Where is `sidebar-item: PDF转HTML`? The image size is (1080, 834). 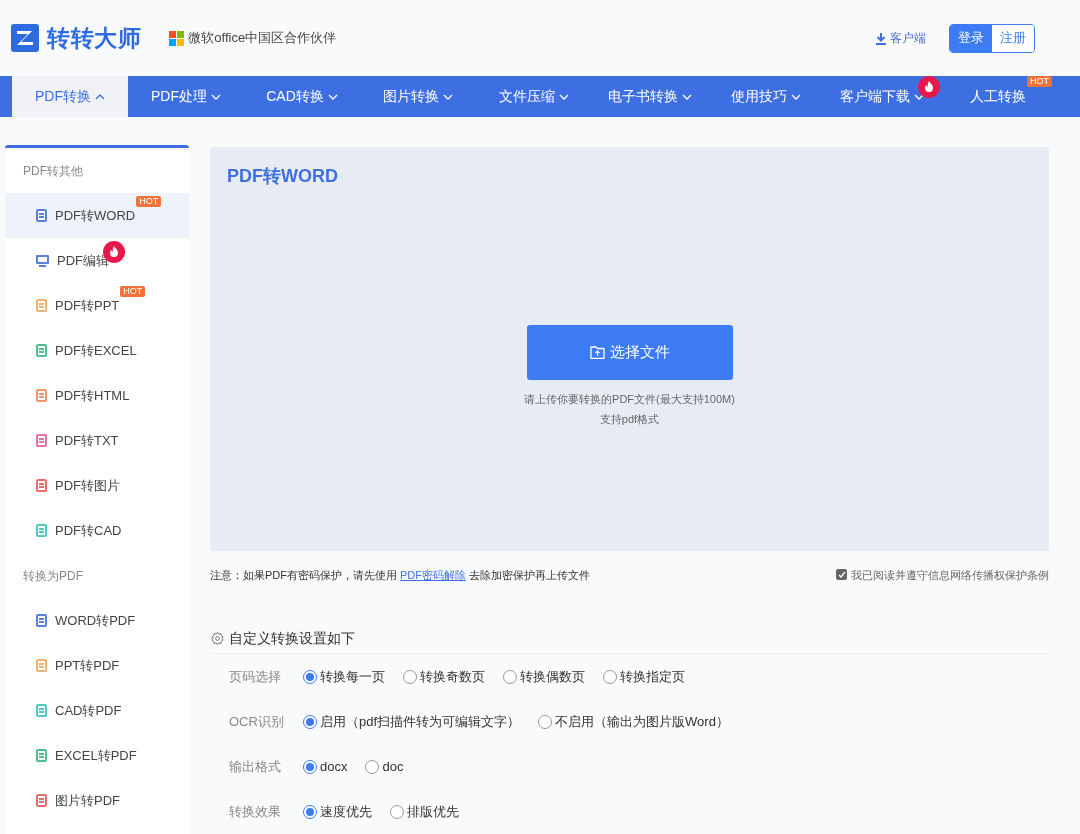 sidebar-item: PDF转HTML is located at coordinates (97, 395).